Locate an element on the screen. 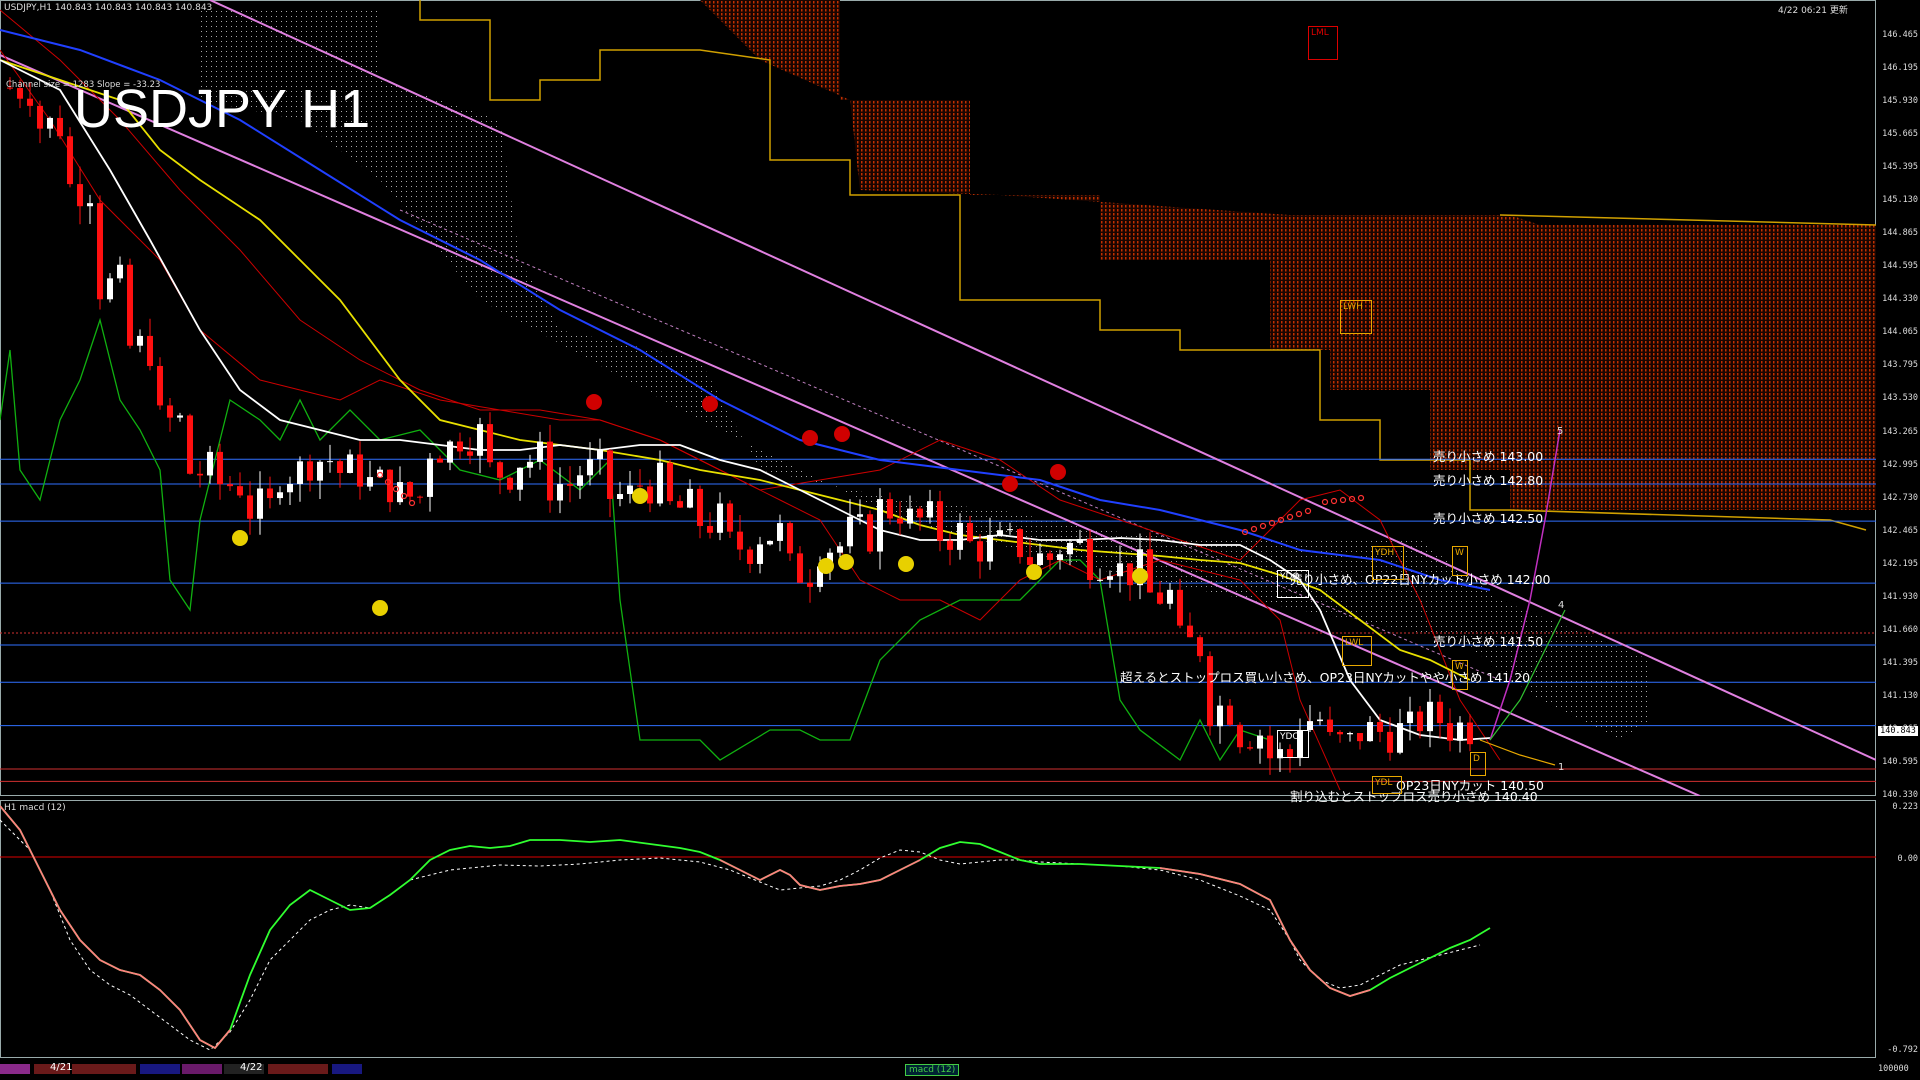 This screenshot has width=1920, height=1080. daily-box: D is located at coordinates (1478, 764).